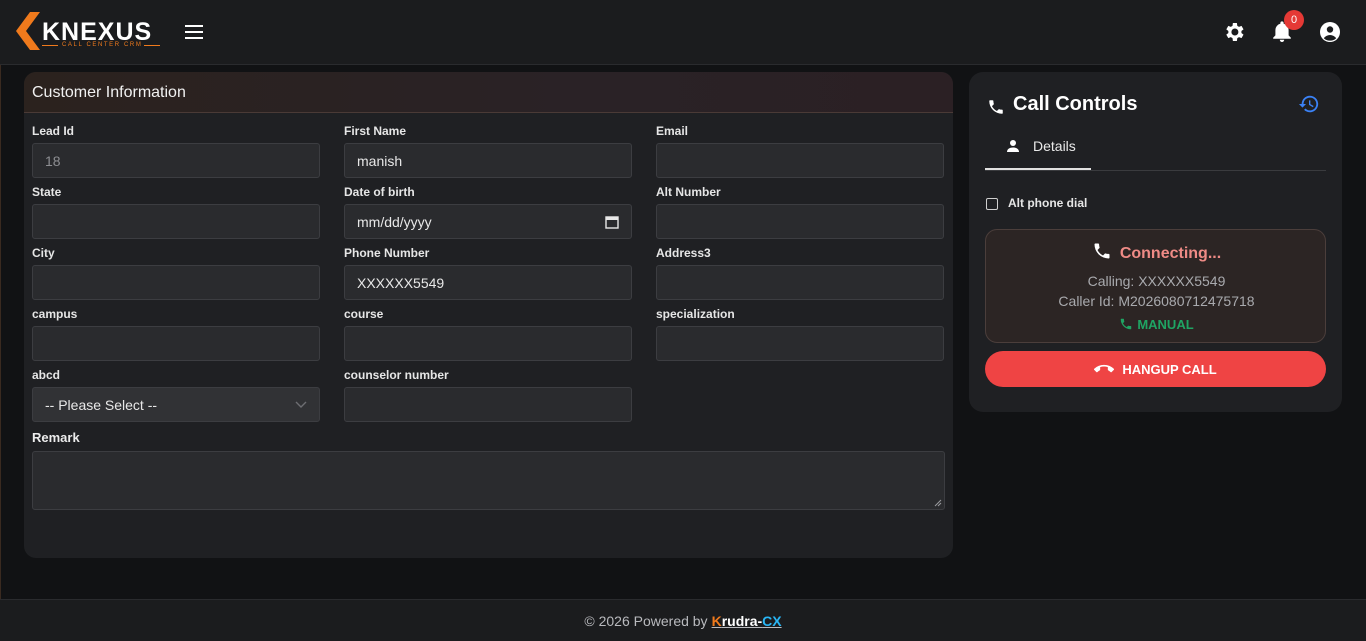 The image size is (1366, 641). Describe the element at coordinates (488, 160) in the screenshot. I see `first-name-field: manish` at that location.